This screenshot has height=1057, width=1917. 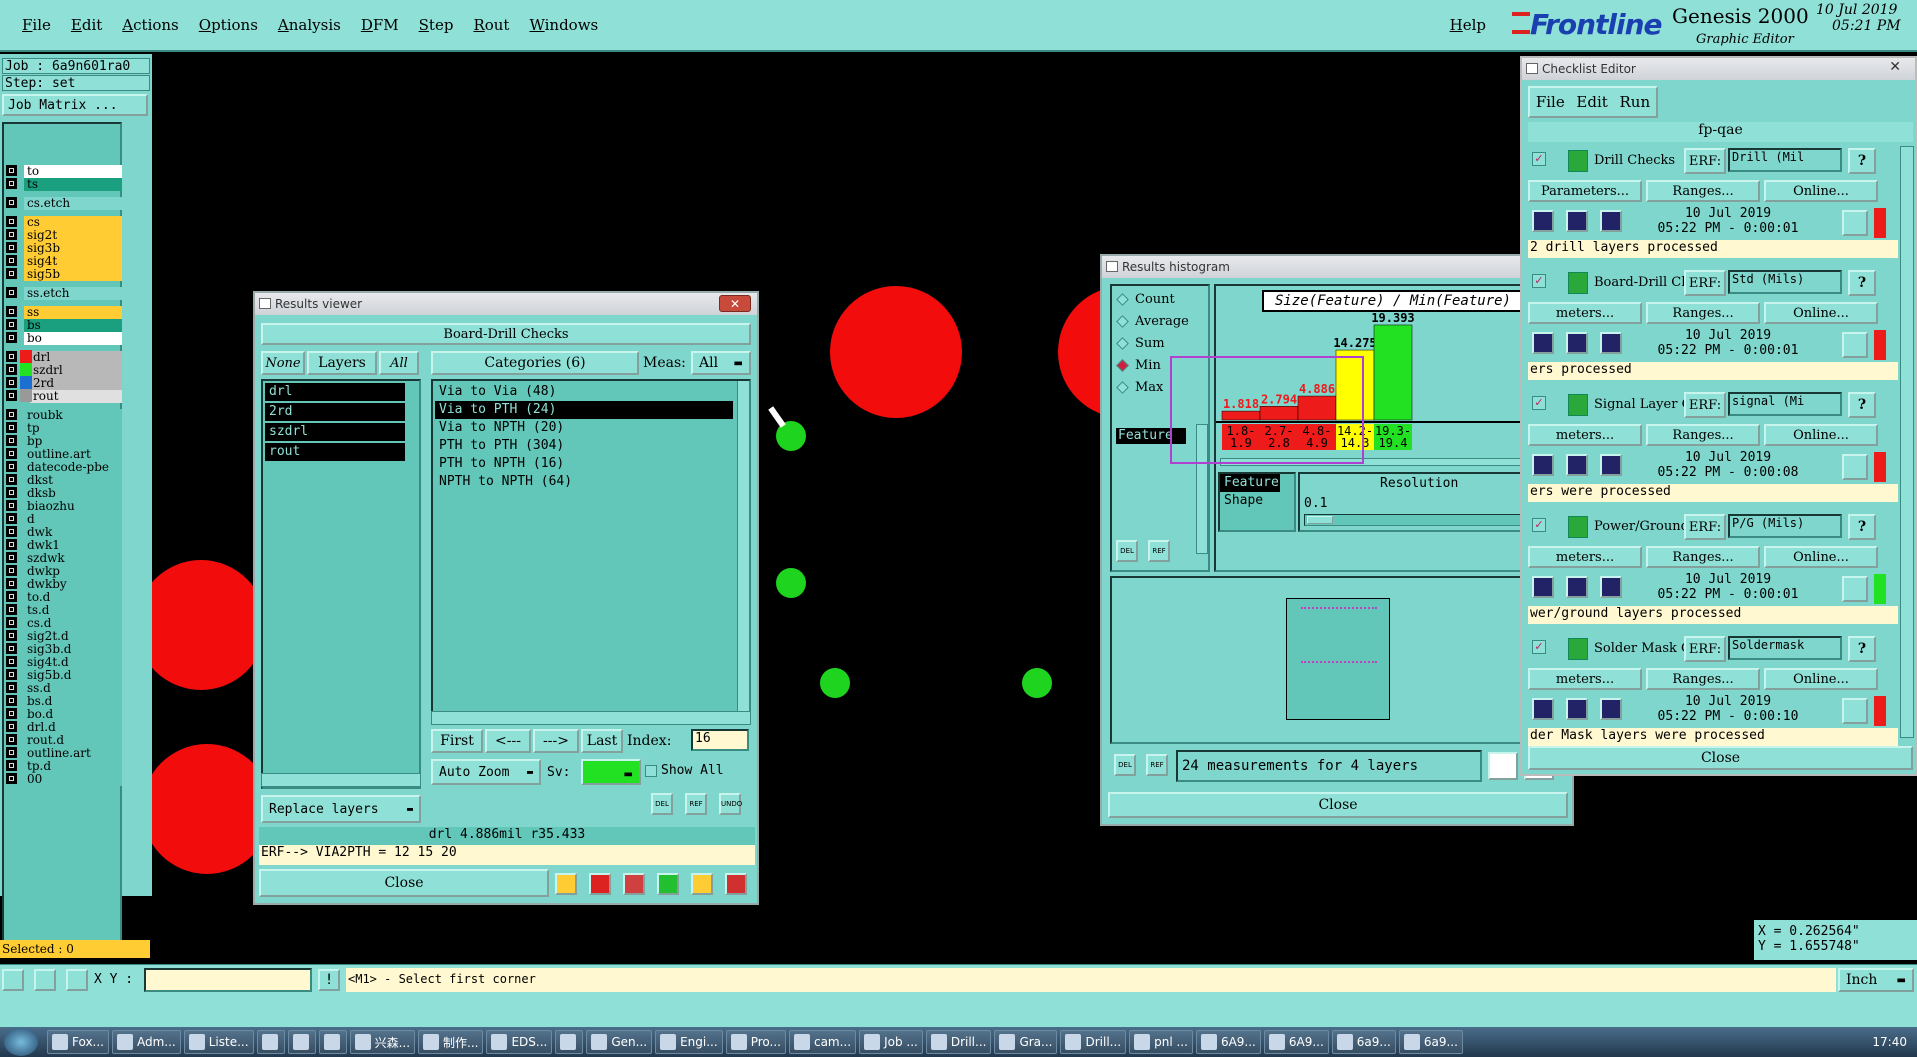 What do you see at coordinates (329, 980) in the screenshot?
I see `info-icon: !` at bounding box center [329, 980].